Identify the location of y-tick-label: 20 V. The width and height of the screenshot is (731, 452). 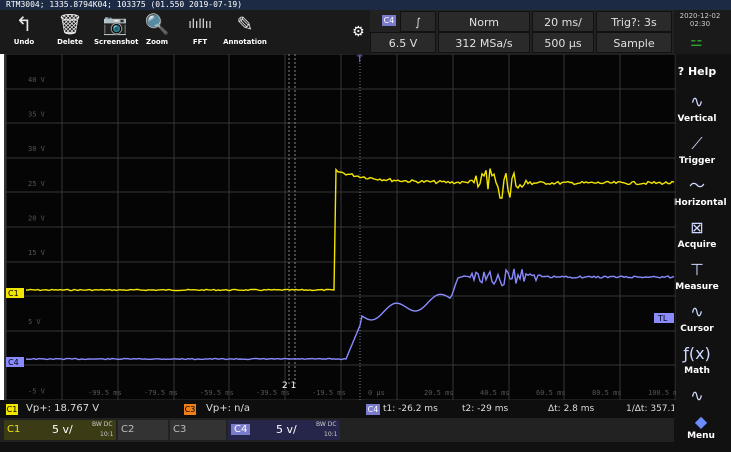
(37, 218).